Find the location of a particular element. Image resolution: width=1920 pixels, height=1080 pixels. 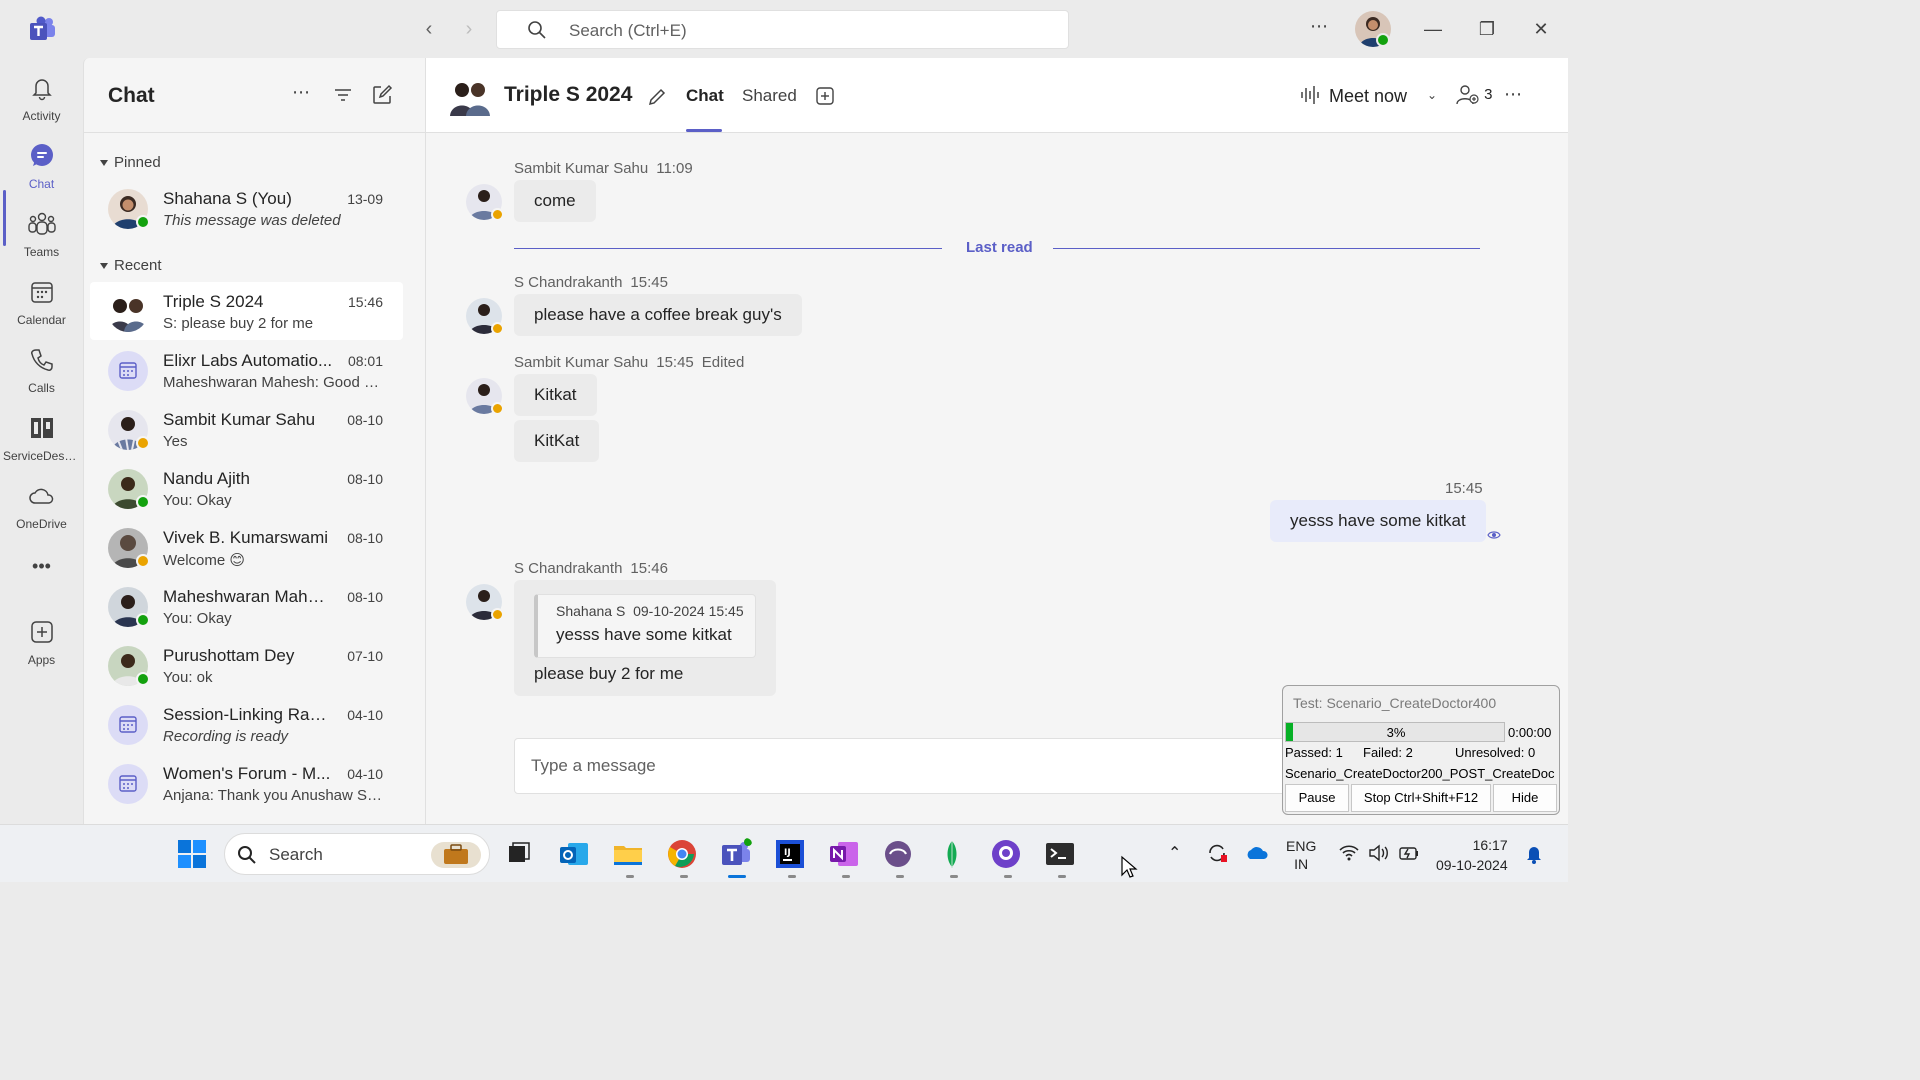

cloud-icon is located at coordinates (40, 496).